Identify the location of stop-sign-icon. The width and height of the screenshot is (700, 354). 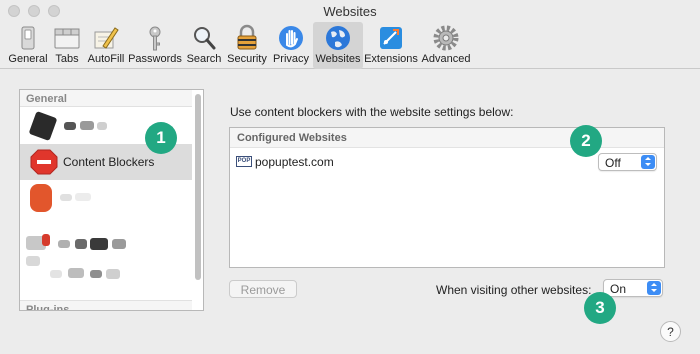
(44, 162).